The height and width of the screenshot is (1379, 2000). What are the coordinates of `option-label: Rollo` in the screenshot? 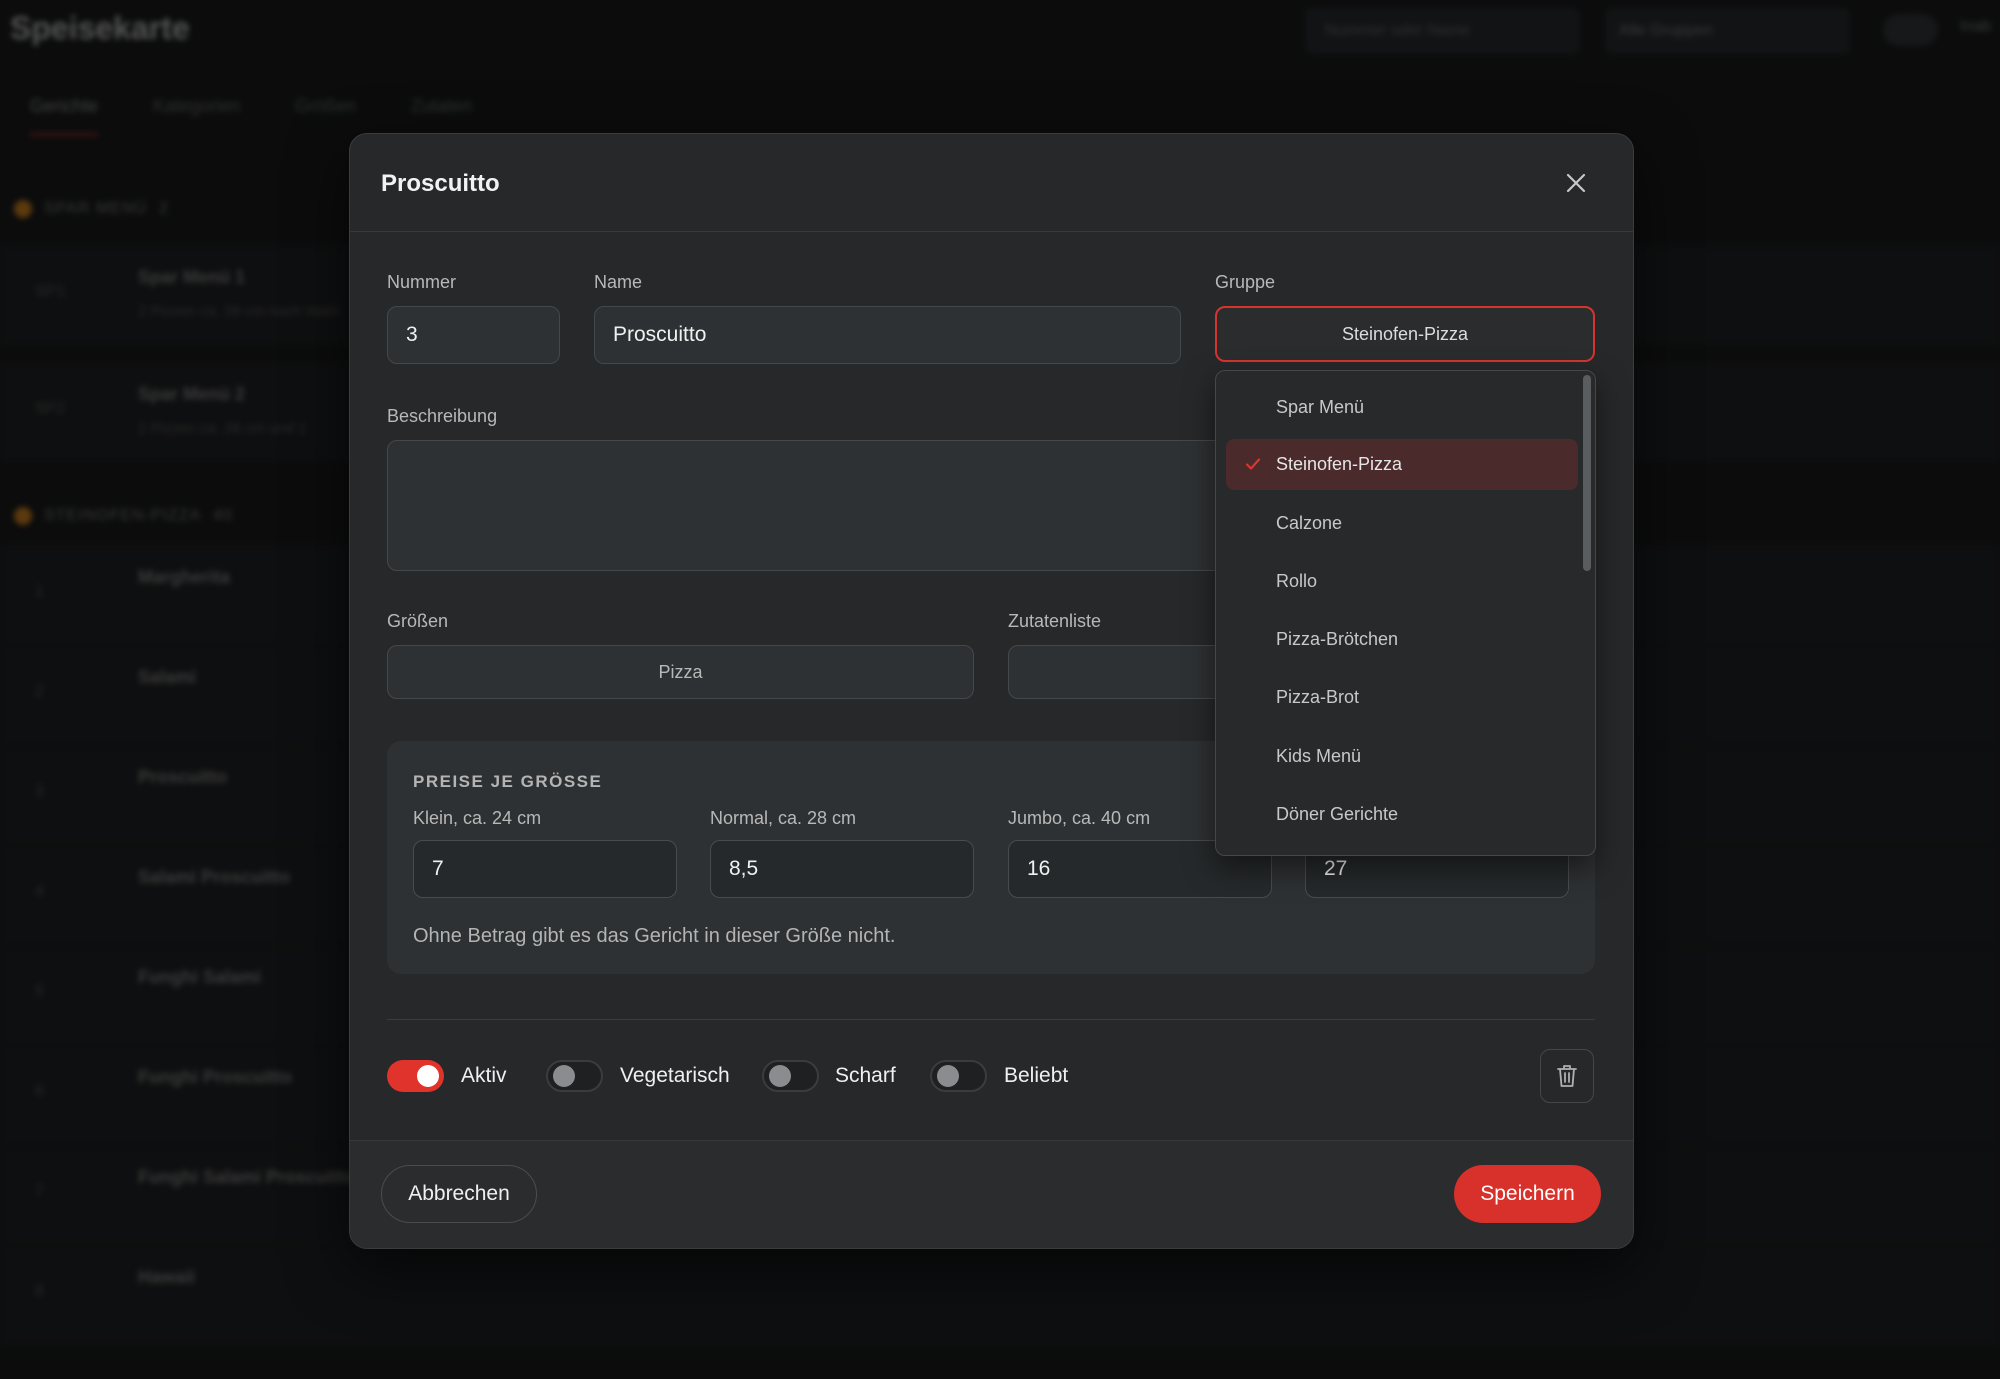 It's located at (1297, 581).